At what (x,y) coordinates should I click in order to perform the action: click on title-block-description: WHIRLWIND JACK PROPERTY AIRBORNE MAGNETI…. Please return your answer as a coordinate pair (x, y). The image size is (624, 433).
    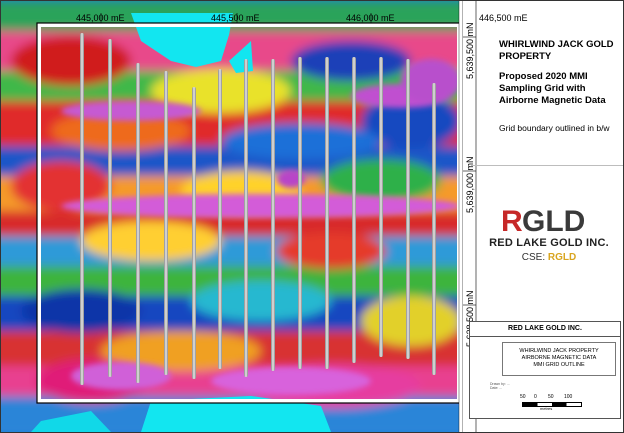
    Looking at the image, I should click on (559, 359).